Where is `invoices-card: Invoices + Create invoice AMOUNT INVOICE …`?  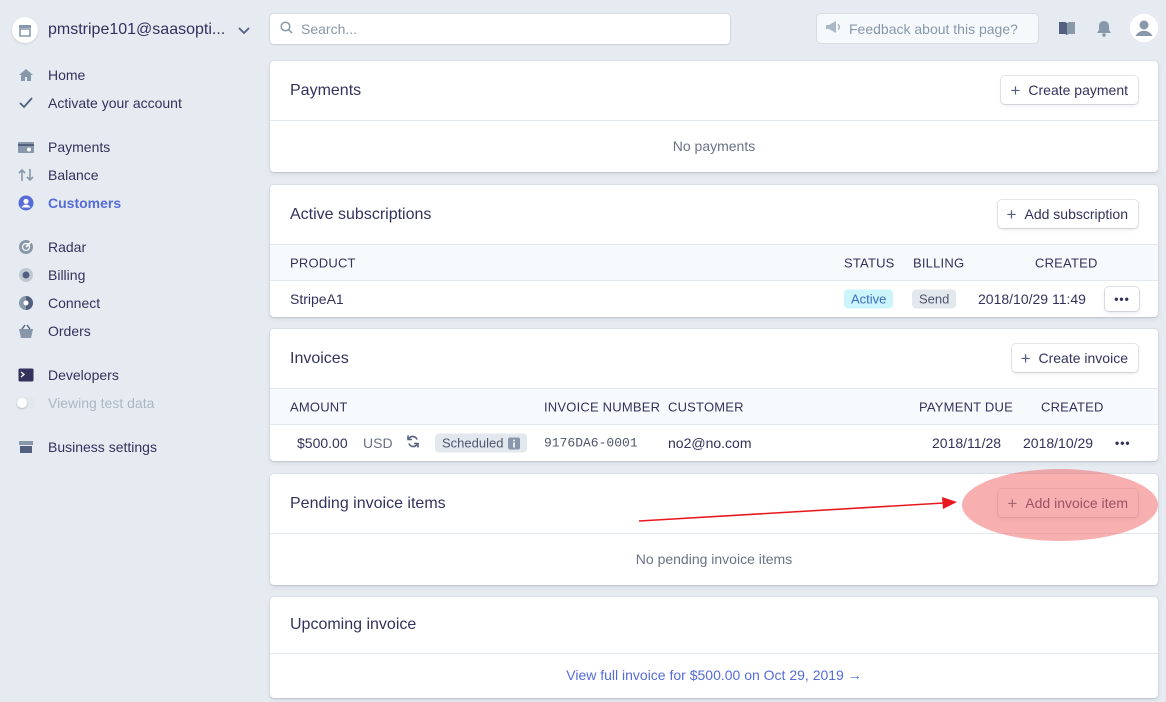
invoices-card: Invoices + Create invoice AMOUNT INVOICE … is located at coordinates (714, 395).